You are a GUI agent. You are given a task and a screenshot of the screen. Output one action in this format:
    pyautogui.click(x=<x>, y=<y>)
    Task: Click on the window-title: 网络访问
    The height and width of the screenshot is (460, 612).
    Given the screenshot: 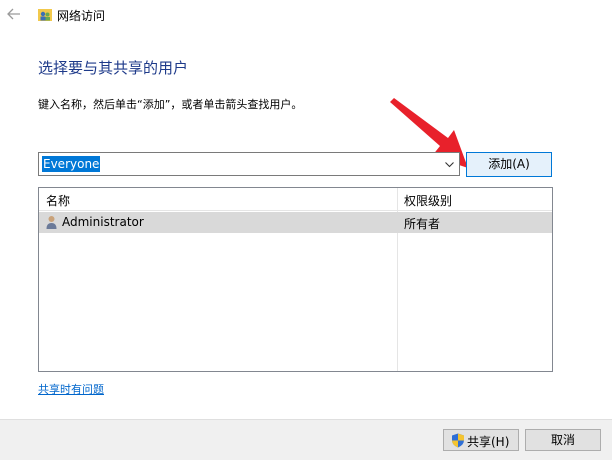 What is the action you would take?
    pyautogui.click(x=81, y=16)
    